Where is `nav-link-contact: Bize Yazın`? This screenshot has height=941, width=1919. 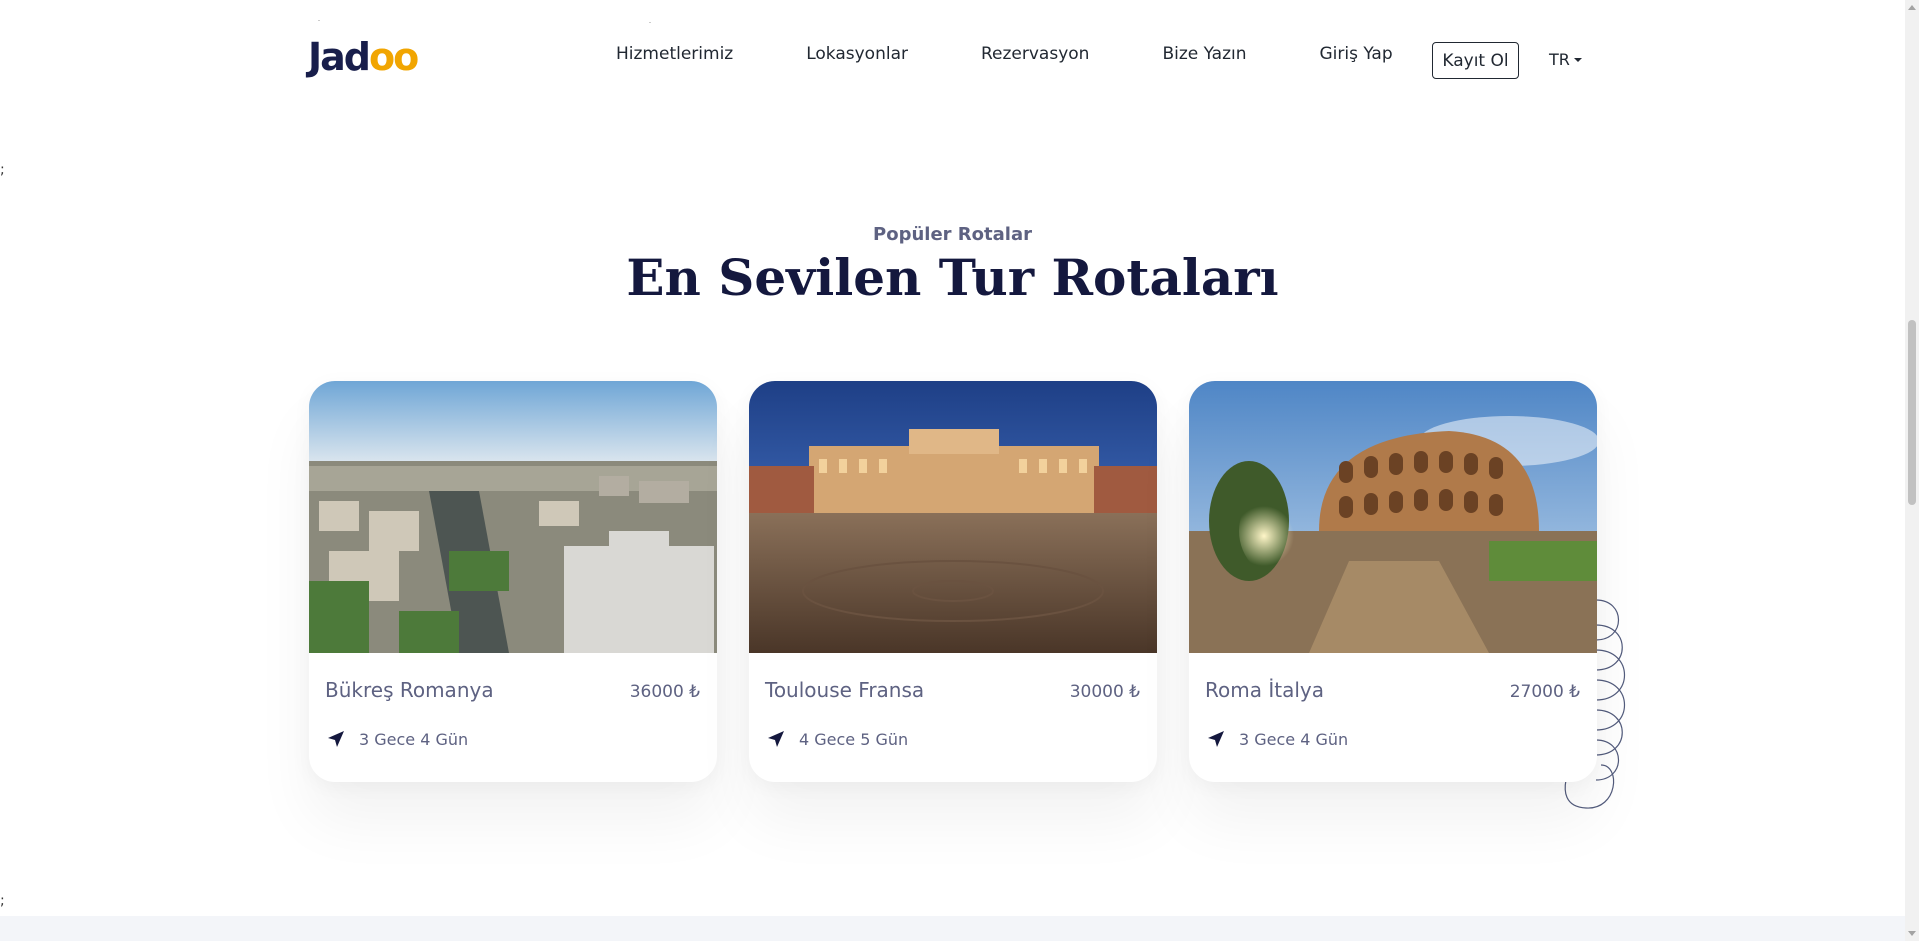
nav-link-contact: Bize Yazın is located at coordinates (1204, 54).